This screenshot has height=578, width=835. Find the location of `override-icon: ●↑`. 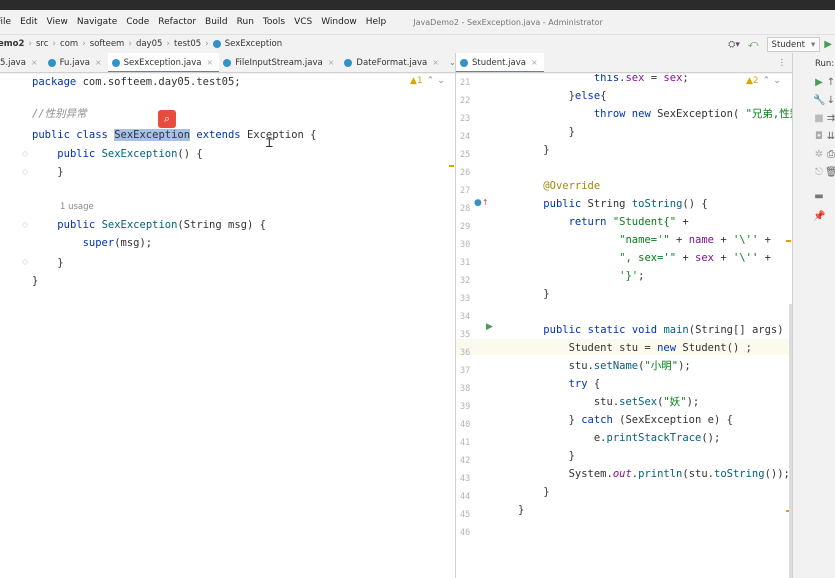

override-icon: ●↑ is located at coordinates (481, 203).